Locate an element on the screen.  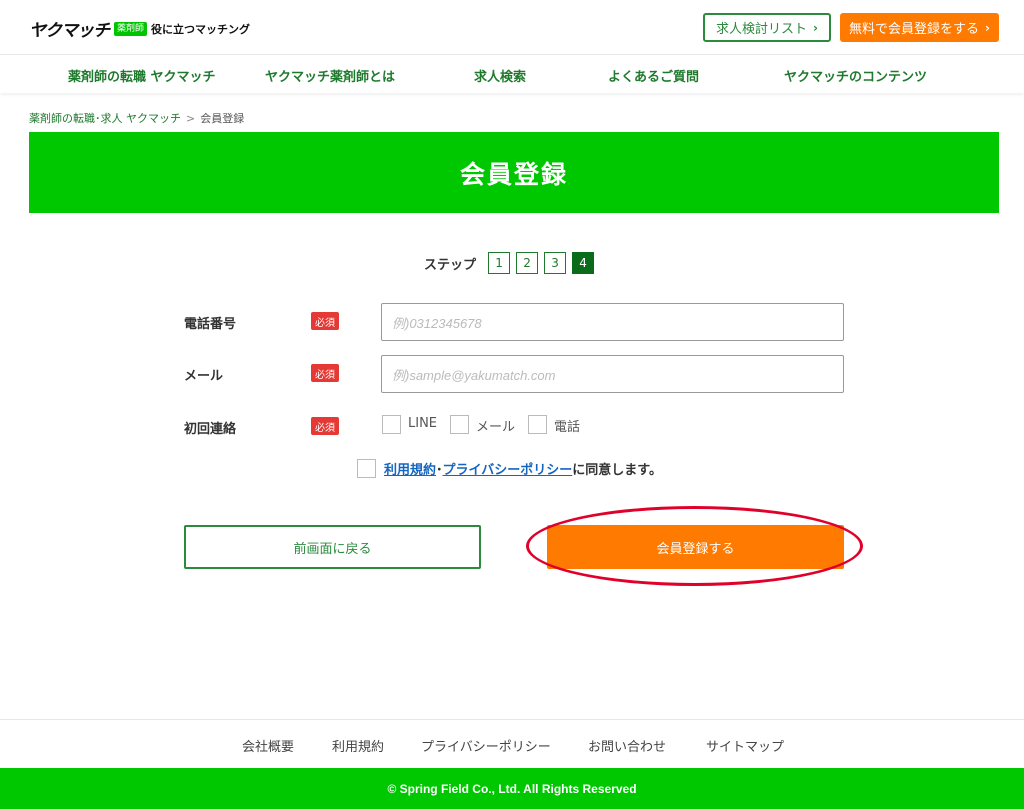
first-contact-label: 初回連絡 is located at coordinates (210, 429).